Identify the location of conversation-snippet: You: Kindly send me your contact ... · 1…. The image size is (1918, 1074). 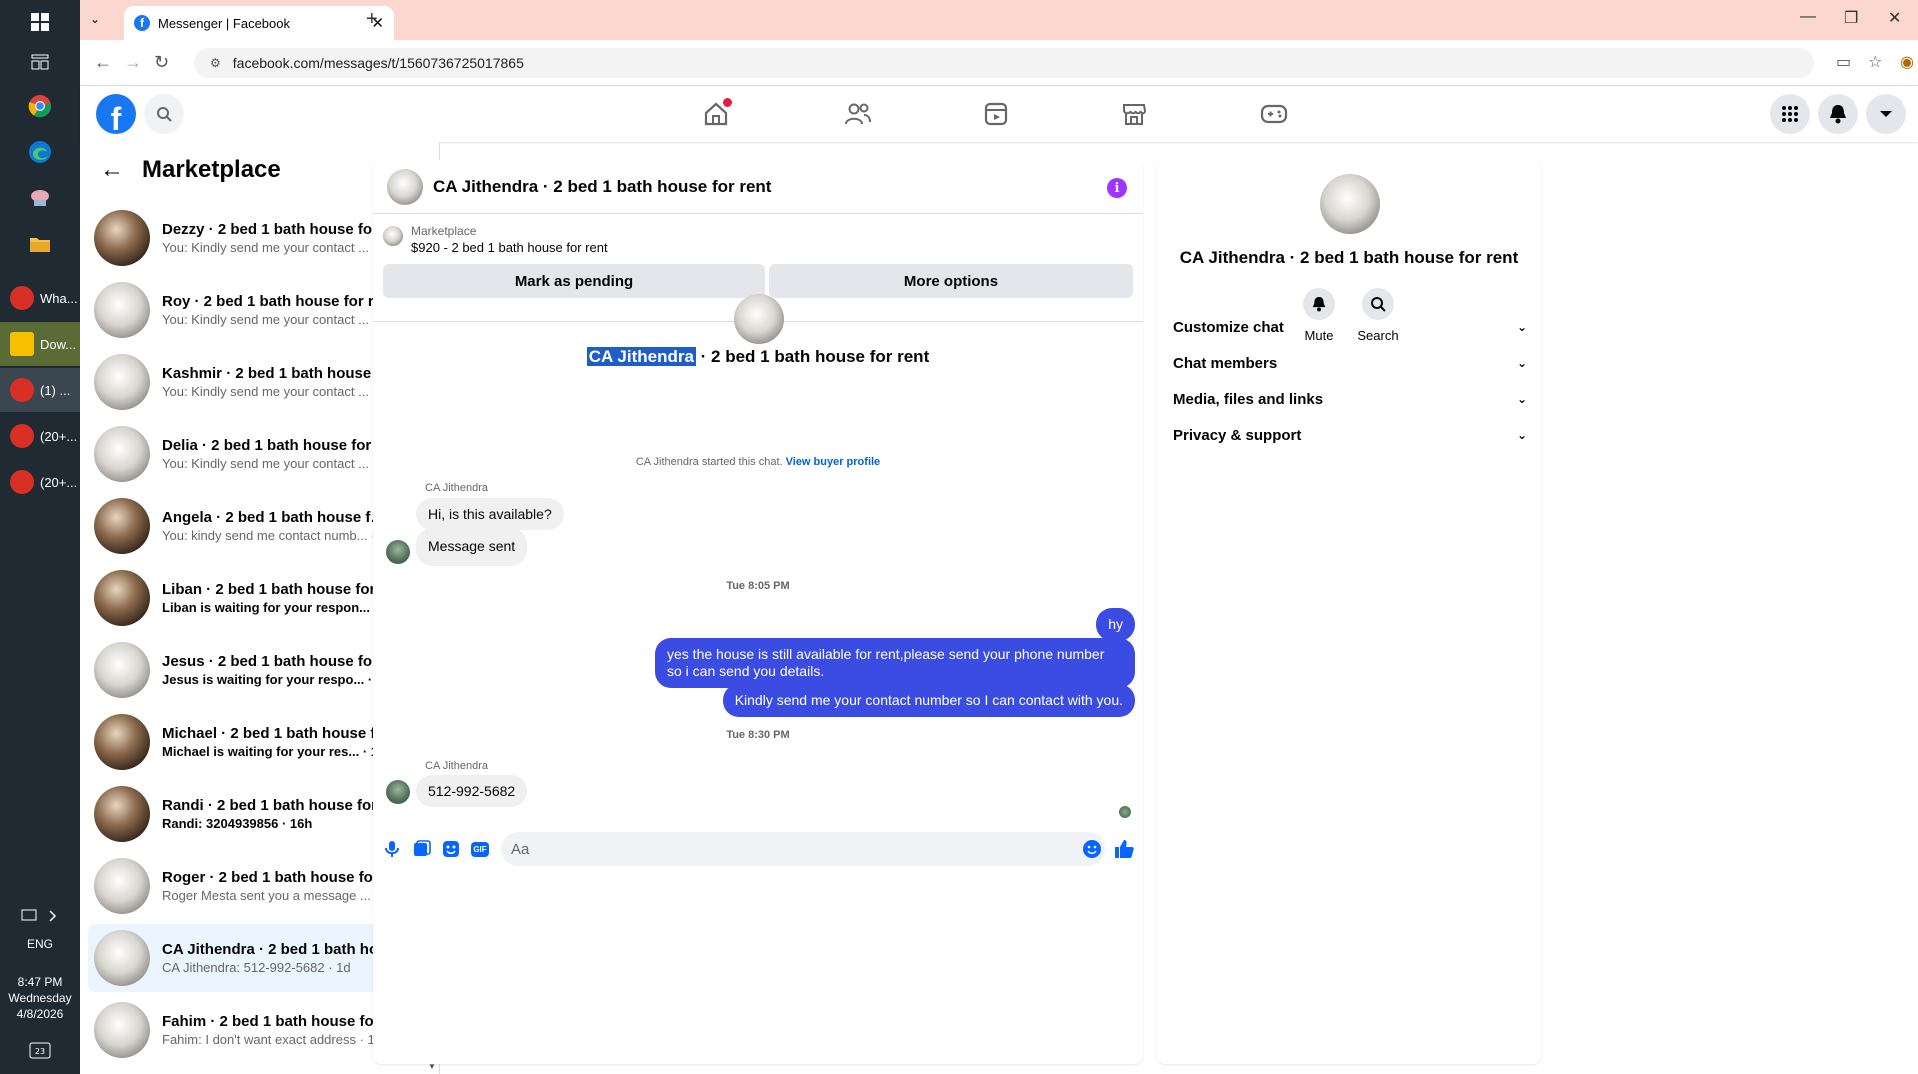
(278, 391).